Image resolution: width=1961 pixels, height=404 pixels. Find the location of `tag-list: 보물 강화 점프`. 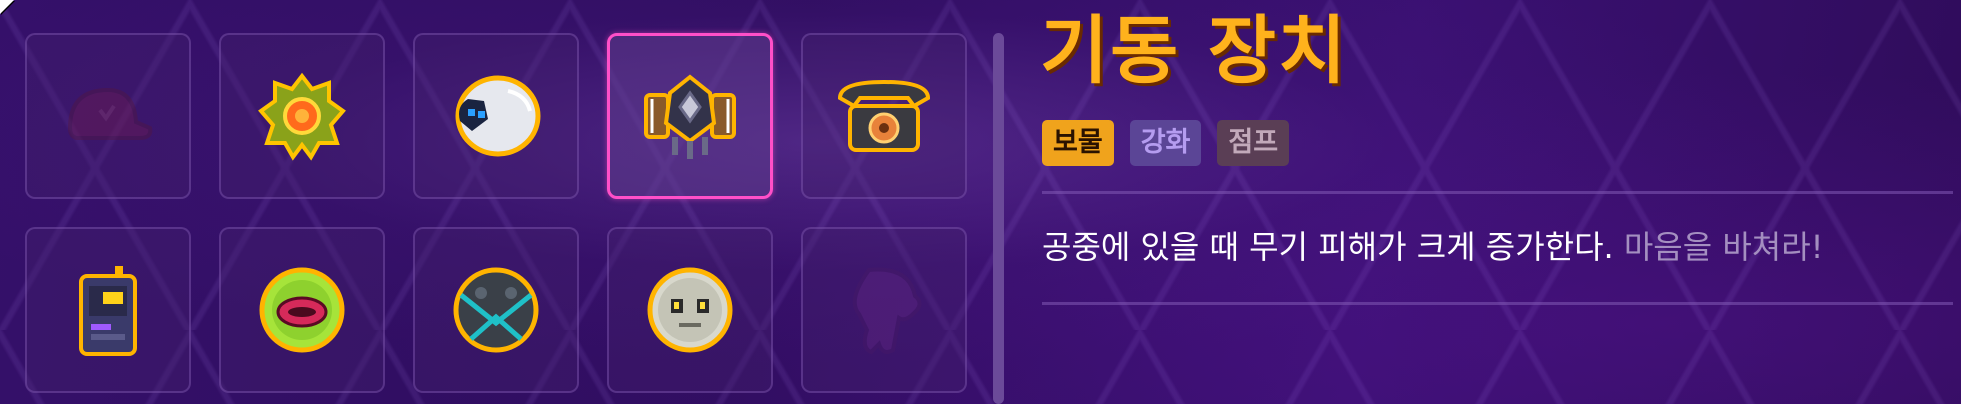

tag-list: 보물 강화 점프 is located at coordinates (1166, 143).